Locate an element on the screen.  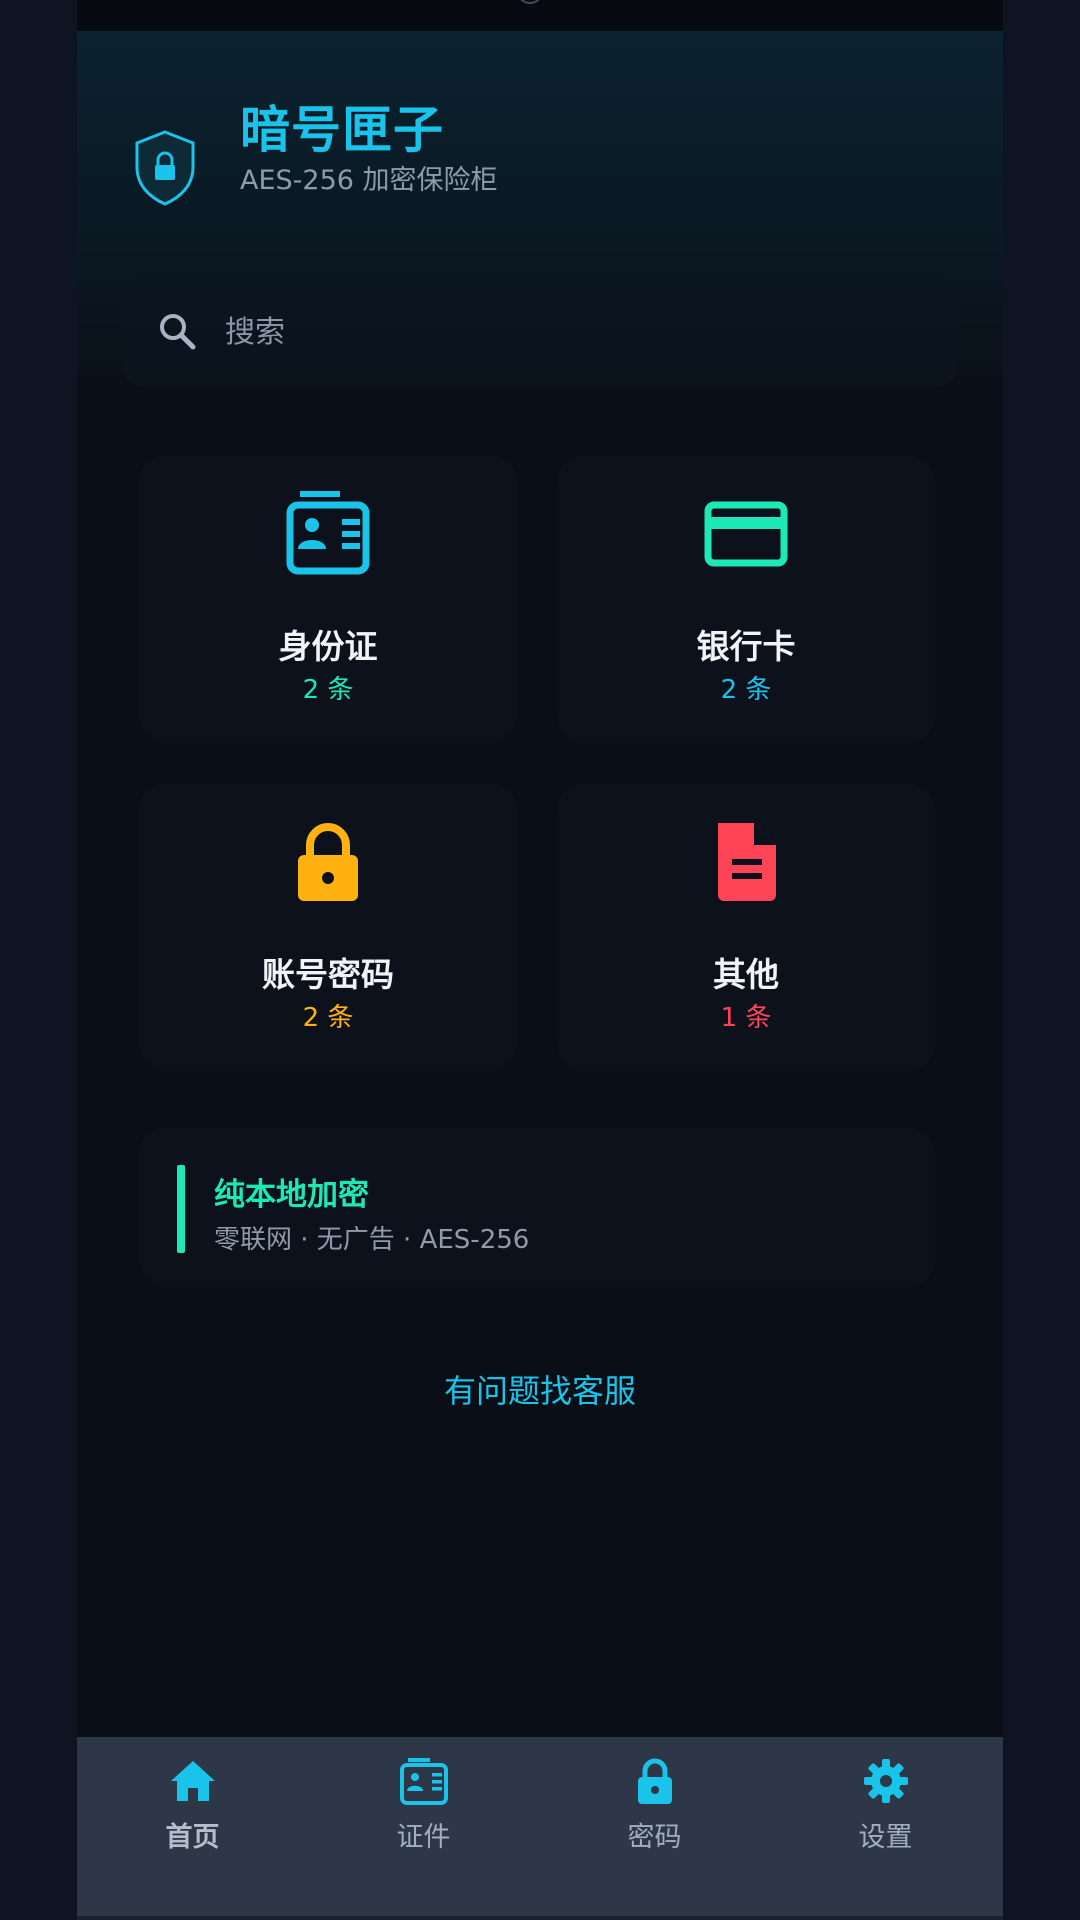
category-label: 身份证 is located at coordinates (328, 646).